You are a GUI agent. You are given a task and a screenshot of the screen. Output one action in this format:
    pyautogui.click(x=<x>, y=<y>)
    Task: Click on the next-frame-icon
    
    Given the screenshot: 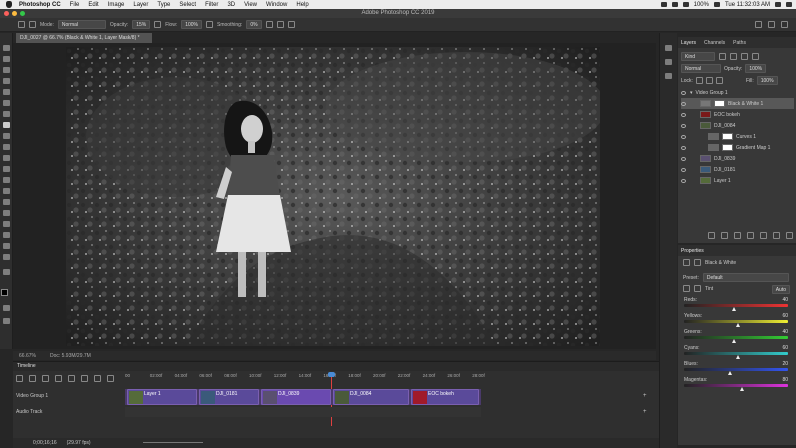 What is the action you would take?
    pyautogui.click(x=58, y=378)
    